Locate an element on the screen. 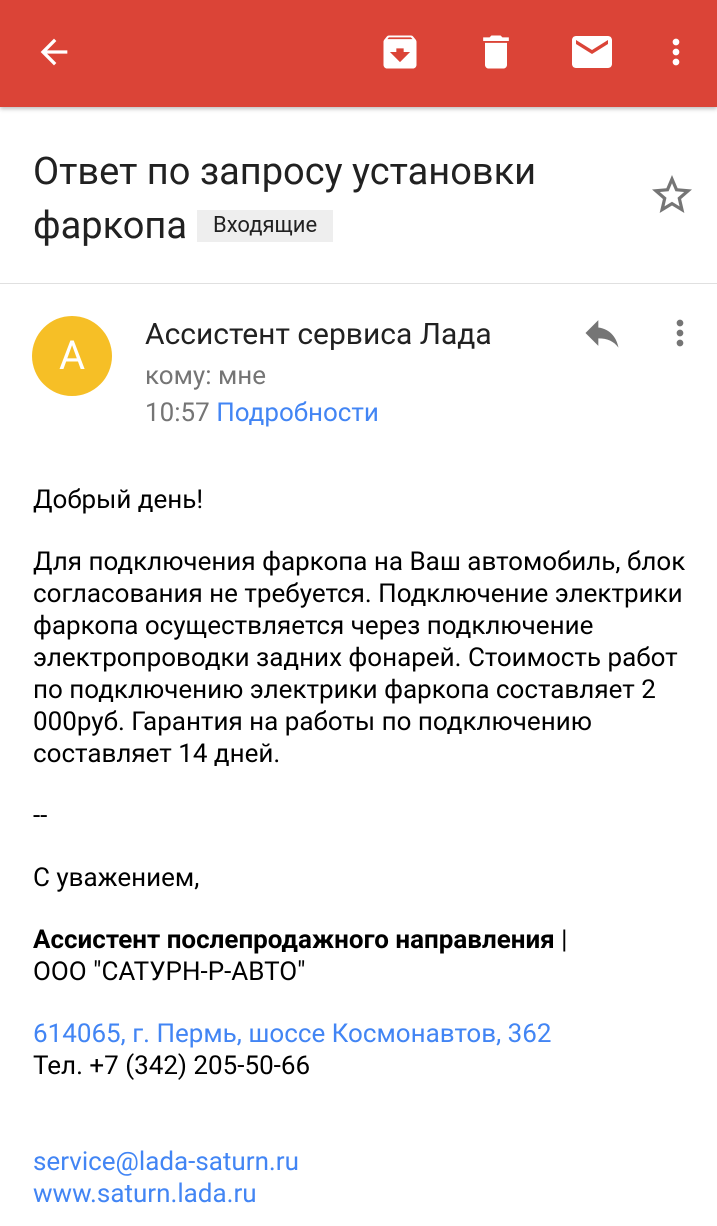  mark-unread-button is located at coordinates (592, 52).